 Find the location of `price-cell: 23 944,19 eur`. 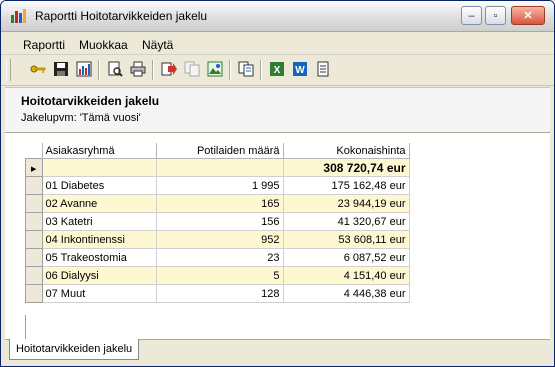

price-cell: 23 944,19 eur is located at coordinates (346, 203).